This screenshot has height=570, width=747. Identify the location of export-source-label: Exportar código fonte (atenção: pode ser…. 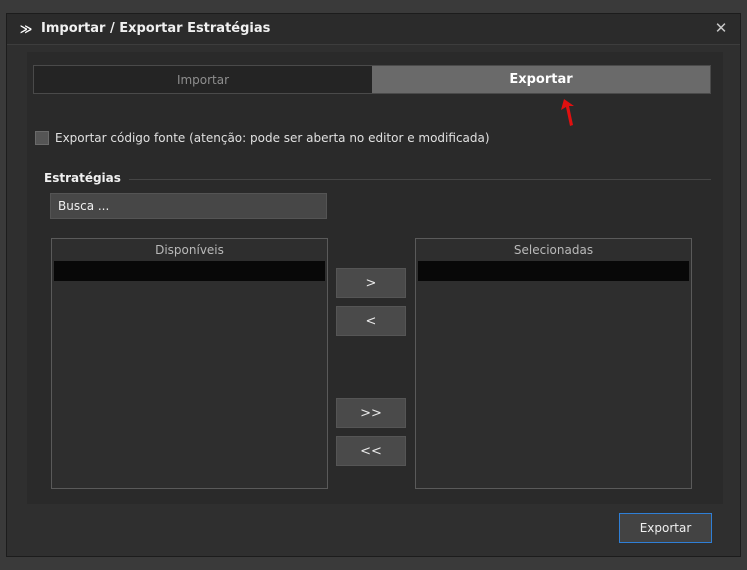
(272, 138).